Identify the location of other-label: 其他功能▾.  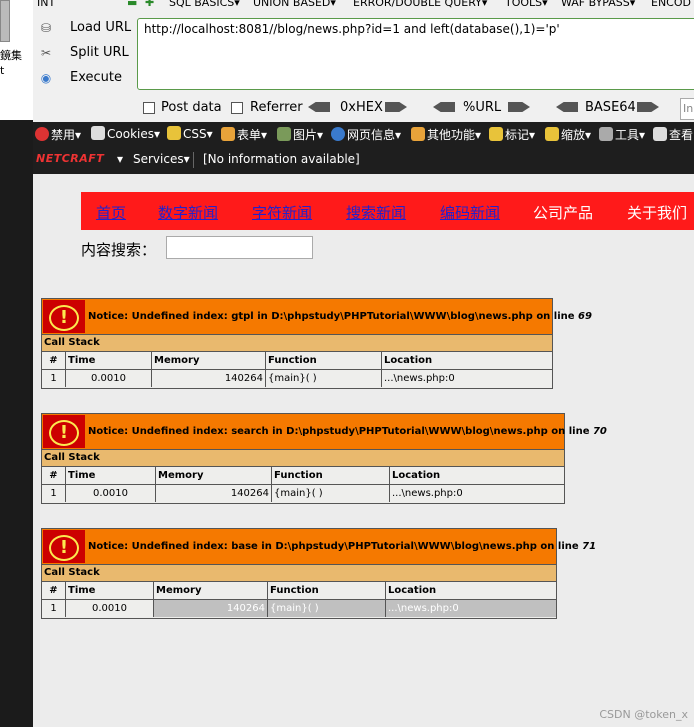
(454, 135).